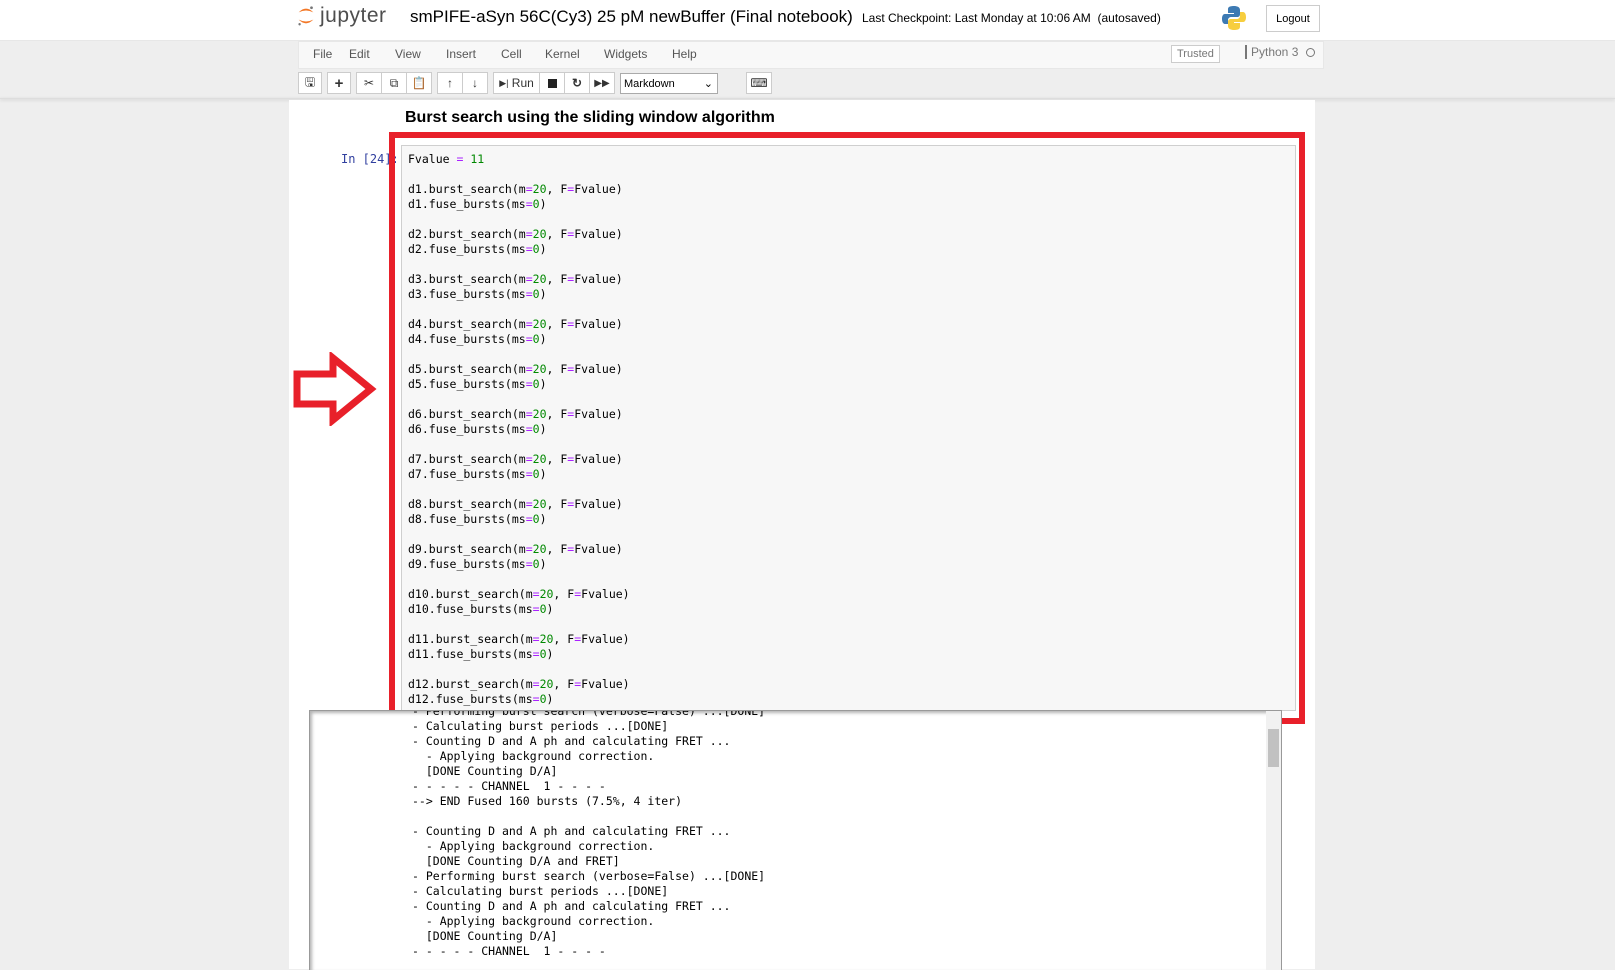 Image resolution: width=1615 pixels, height=970 pixels. Describe the element at coordinates (1275, 52) in the screenshot. I see `kernel-name: Python 3` at that location.